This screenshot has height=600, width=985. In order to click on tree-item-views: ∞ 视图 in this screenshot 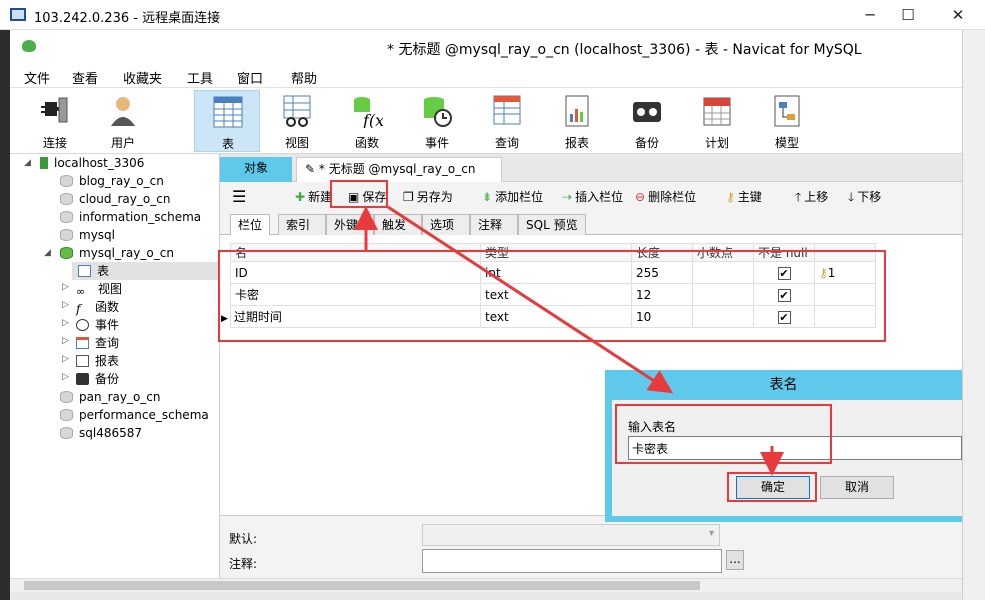, I will do `click(99, 289)`.